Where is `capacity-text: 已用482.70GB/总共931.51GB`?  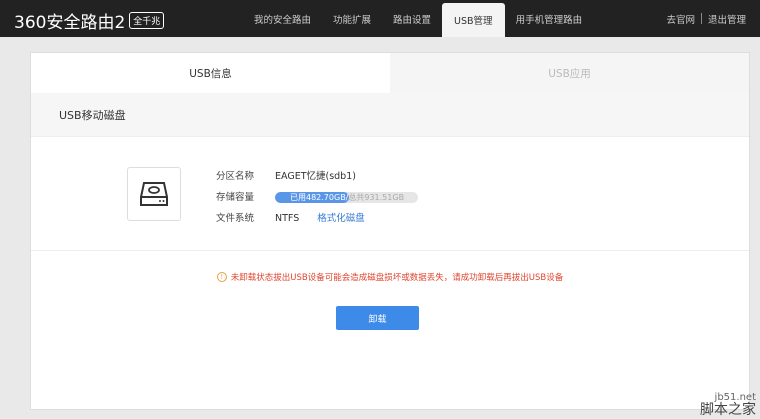 capacity-text: 已用482.70GB/总共931.51GB is located at coordinates (347, 197).